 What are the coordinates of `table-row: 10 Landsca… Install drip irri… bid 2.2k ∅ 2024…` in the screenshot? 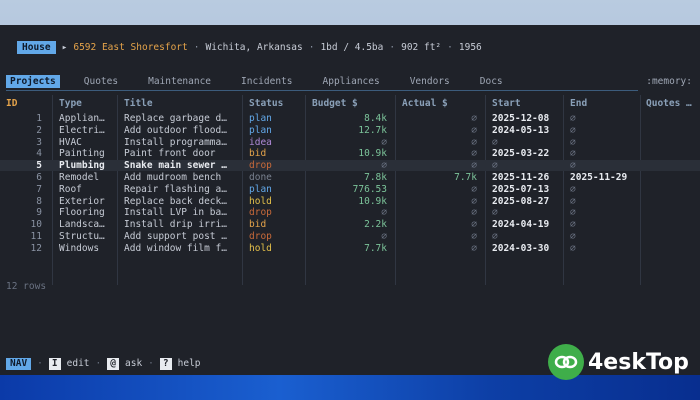 It's located at (350, 224).